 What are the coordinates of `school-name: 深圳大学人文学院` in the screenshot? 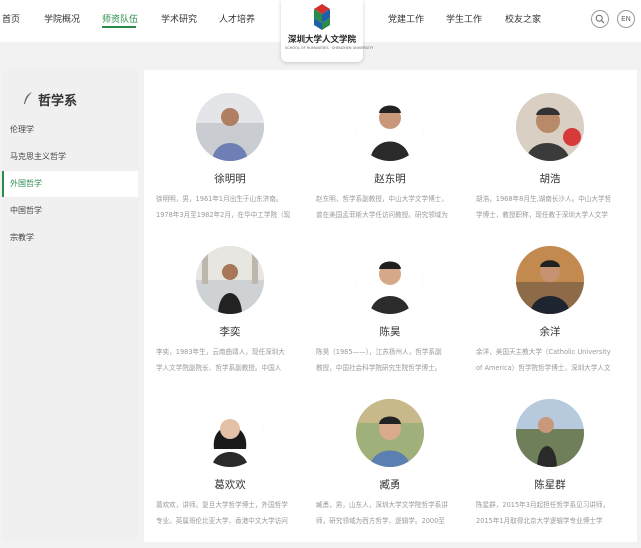 It's located at (321, 40).